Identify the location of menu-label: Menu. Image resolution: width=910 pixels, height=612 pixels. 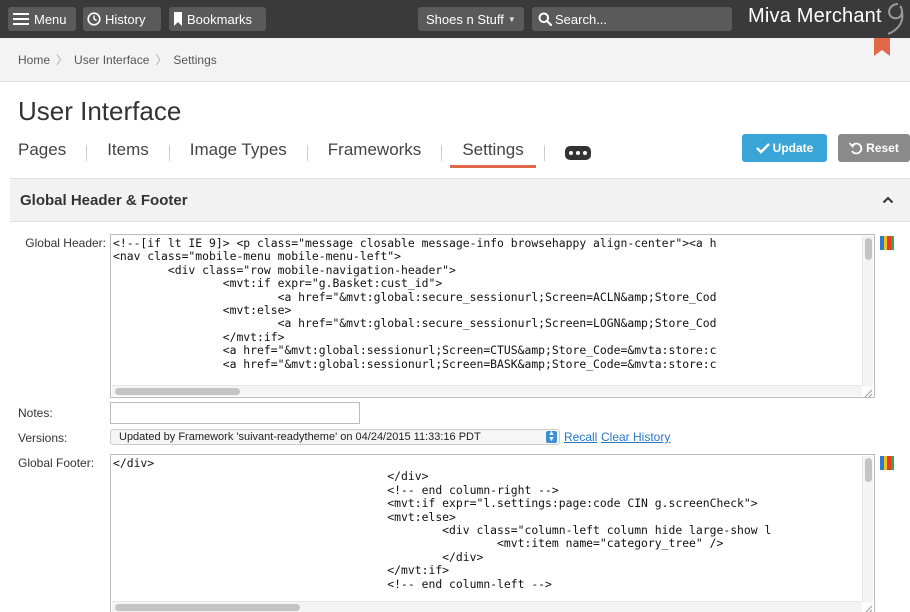
(50, 19).